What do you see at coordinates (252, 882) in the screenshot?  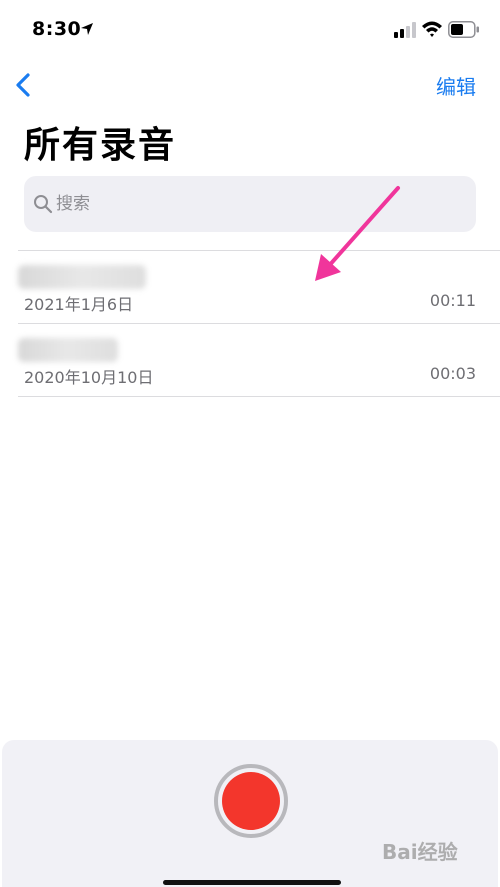 I see `home-indicator` at bounding box center [252, 882].